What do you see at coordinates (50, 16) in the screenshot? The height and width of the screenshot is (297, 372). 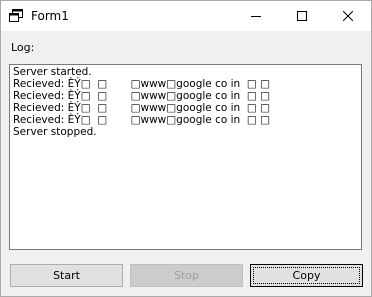 I see `window-title: Form1` at bounding box center [50, 16].